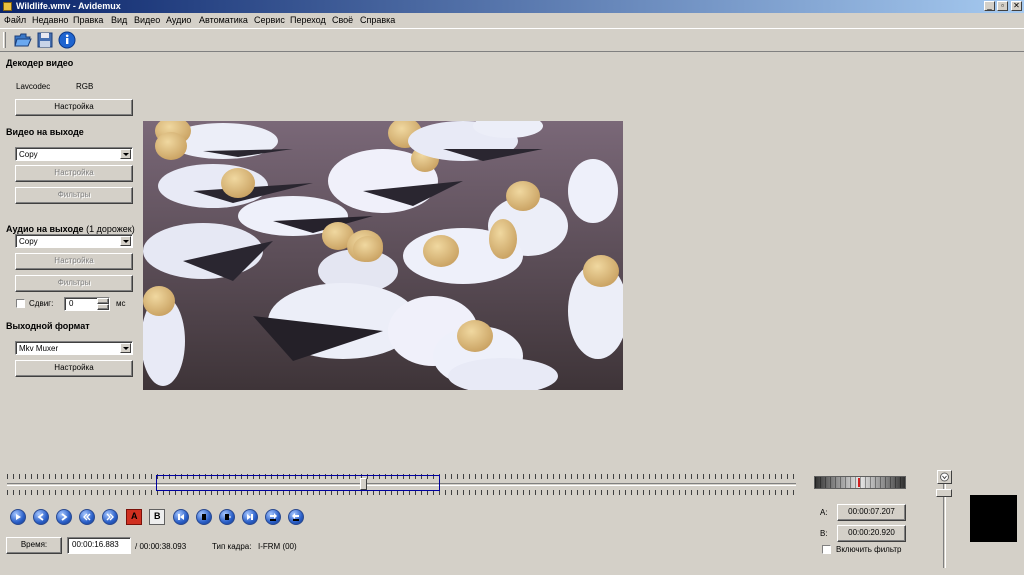 The width and height of the screenshot is (1024, 575). Describe the element at coordinates (342, 20) in the screenshot. I see `menu-custom: Своё` at that location.